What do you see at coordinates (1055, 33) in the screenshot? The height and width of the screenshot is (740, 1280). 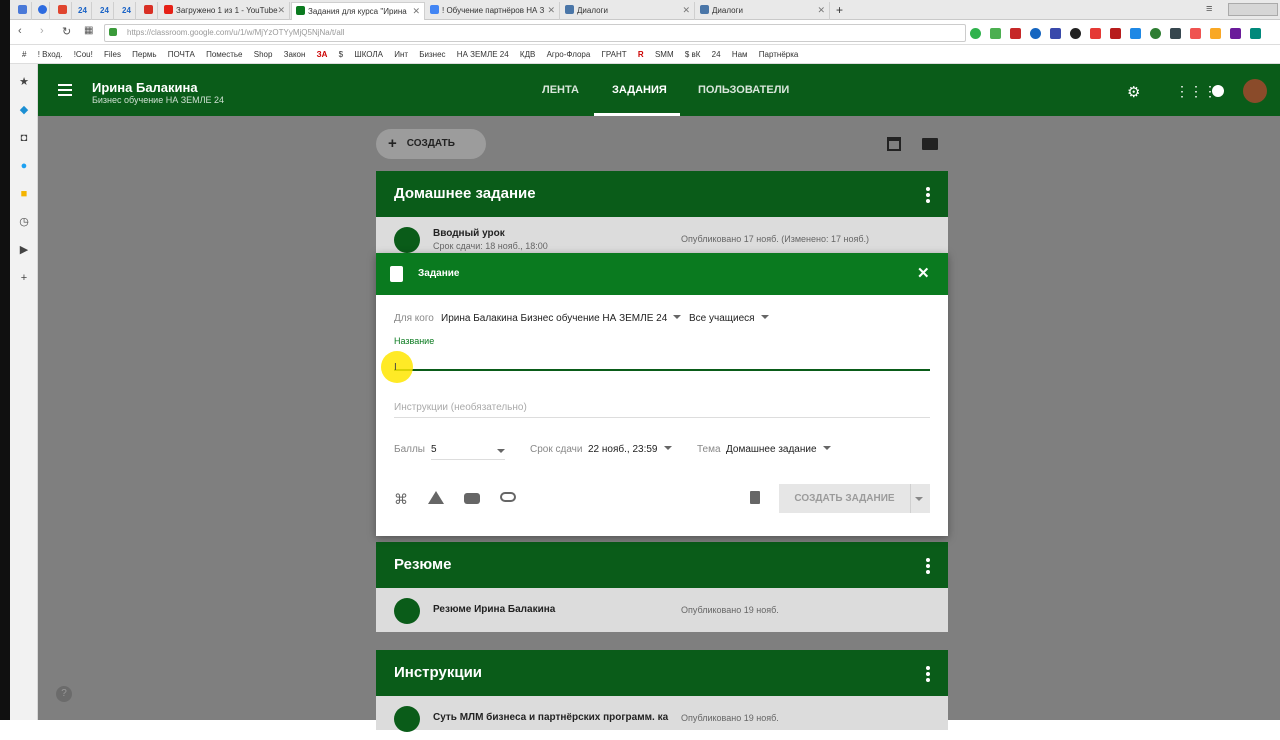 I see `pocket-extension-icon` at bounding box center [1055, 33].